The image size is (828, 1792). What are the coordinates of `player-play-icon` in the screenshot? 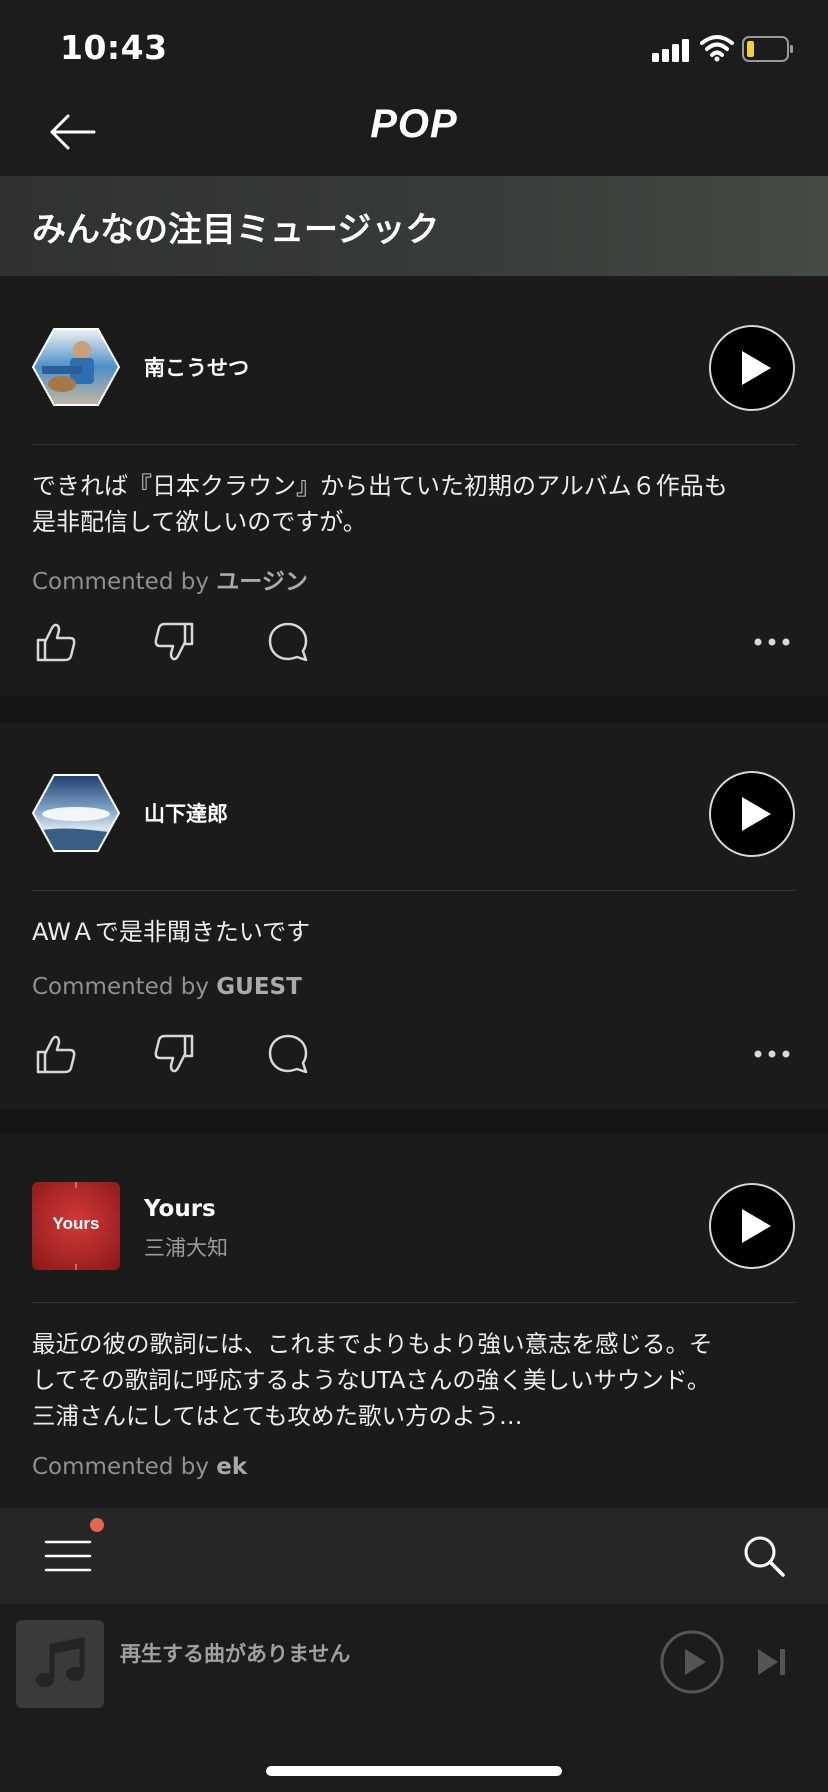 It's located at (692, 1662).